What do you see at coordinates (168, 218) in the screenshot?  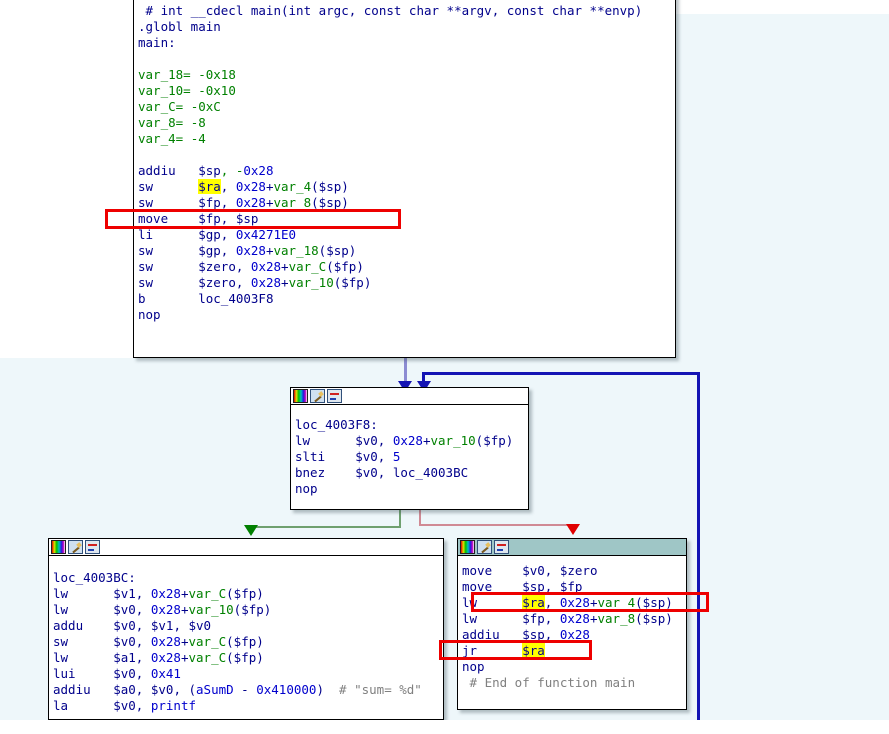 I see `asm-mnemonic: move` at bounding box center [168, 218].